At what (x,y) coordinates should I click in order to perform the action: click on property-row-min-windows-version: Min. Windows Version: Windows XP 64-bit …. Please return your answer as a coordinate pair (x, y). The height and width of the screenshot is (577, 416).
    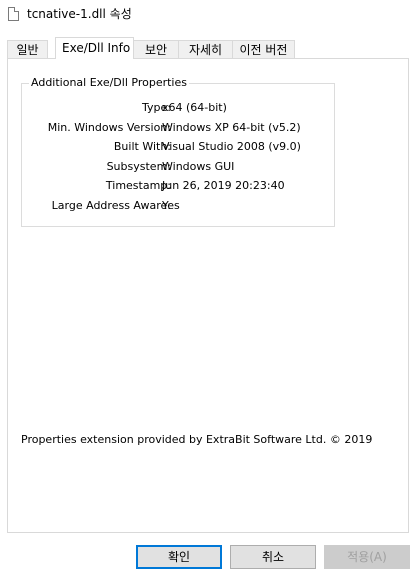
    Looking at the image, I should click on (178, 128).